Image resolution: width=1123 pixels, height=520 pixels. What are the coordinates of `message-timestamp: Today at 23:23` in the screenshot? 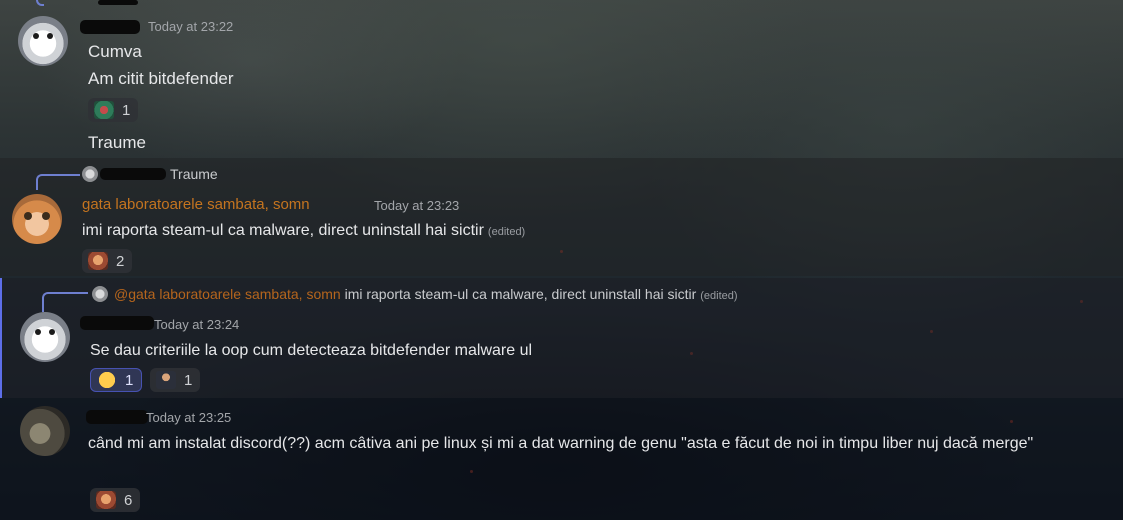 It's located at (417, 205).